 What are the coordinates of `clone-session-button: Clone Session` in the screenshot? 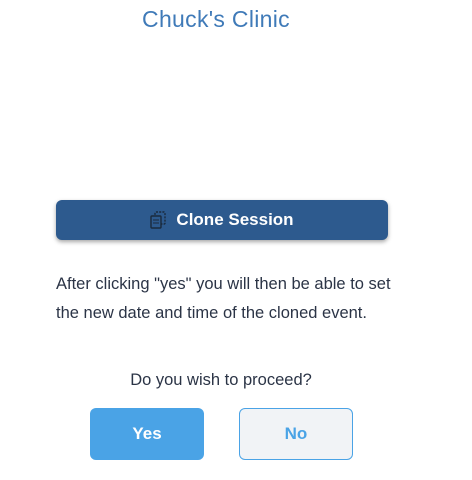 It's located at (222, 220).